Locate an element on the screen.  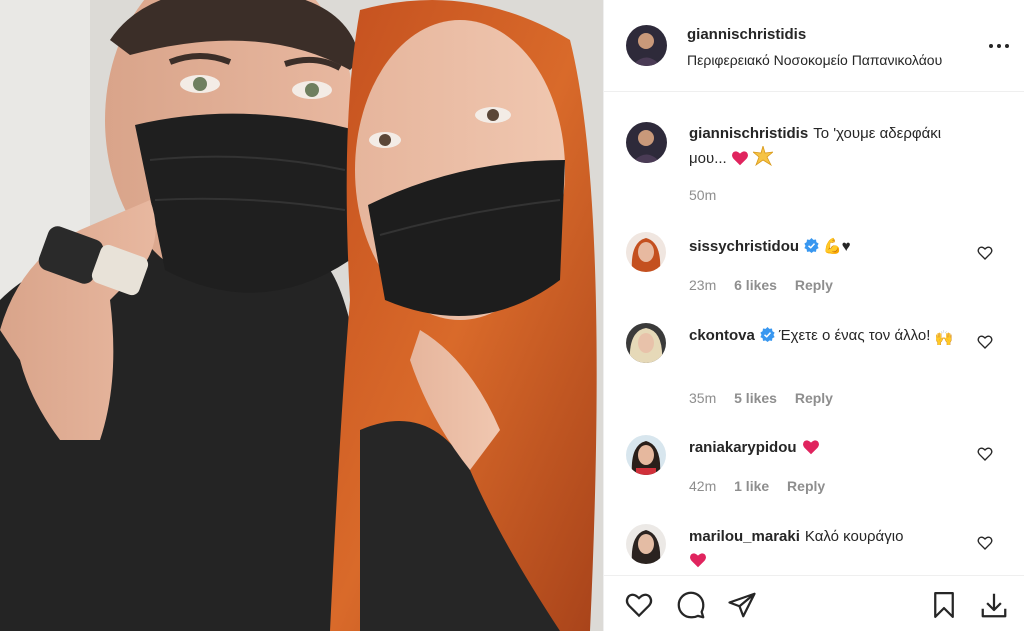
comment-row: sissychristidou 💪♥ 23m 6 likes Reply is located at coordinates (814, 268).